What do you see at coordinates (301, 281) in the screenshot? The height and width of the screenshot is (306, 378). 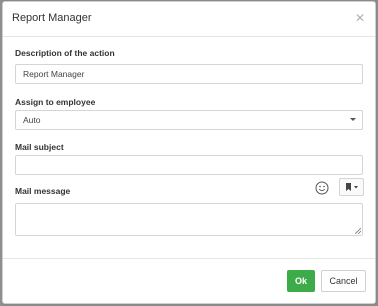 I see `ok-button: Ok` at bounding box center [301, 281].